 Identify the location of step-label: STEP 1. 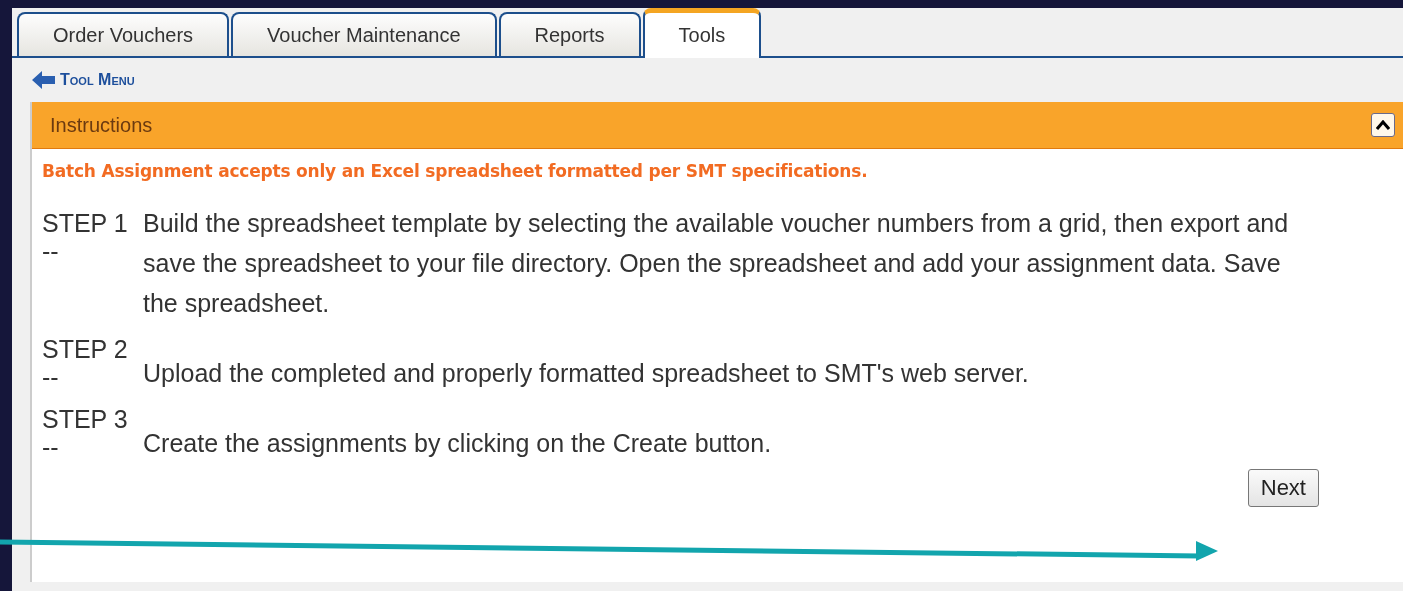
(85, 223).